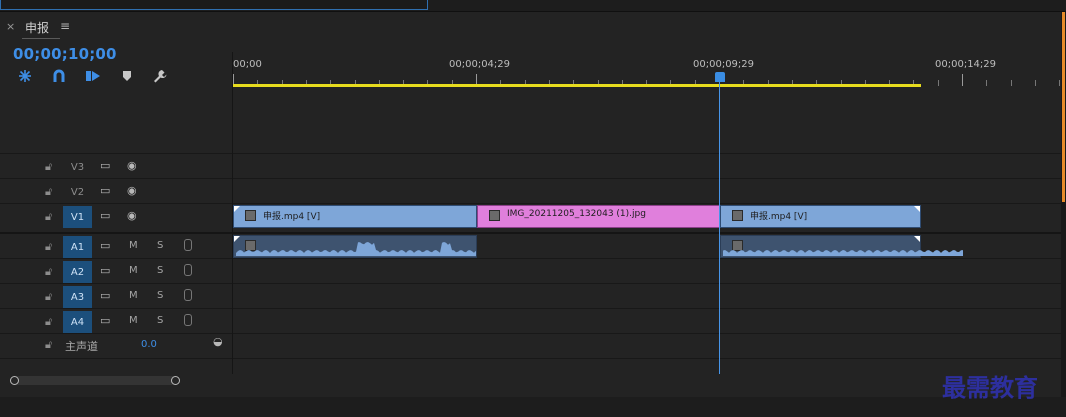 Image resolution: width=1066 pixels, height=417 pixels. I want to click on wrench-settings-icon, so click(160, 76).